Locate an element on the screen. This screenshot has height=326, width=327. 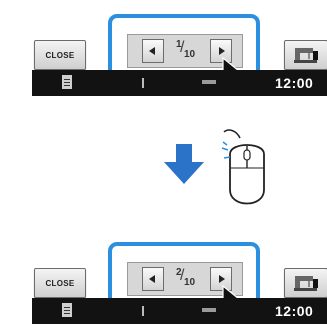
mouse-icon is located at coordinates (243, 167).